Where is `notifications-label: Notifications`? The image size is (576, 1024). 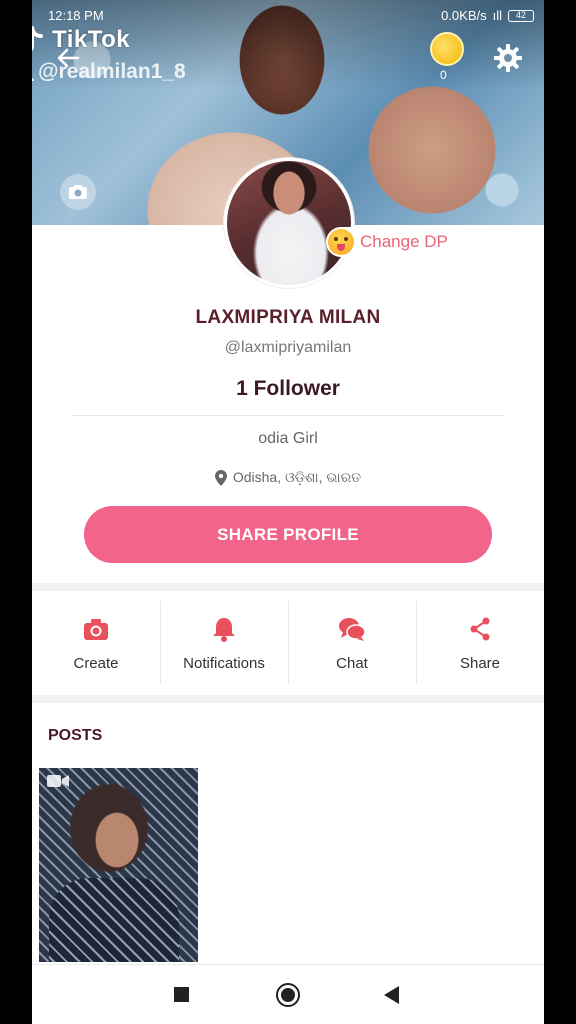 notifications-label: Notifications is located at coordinates (224, 663).